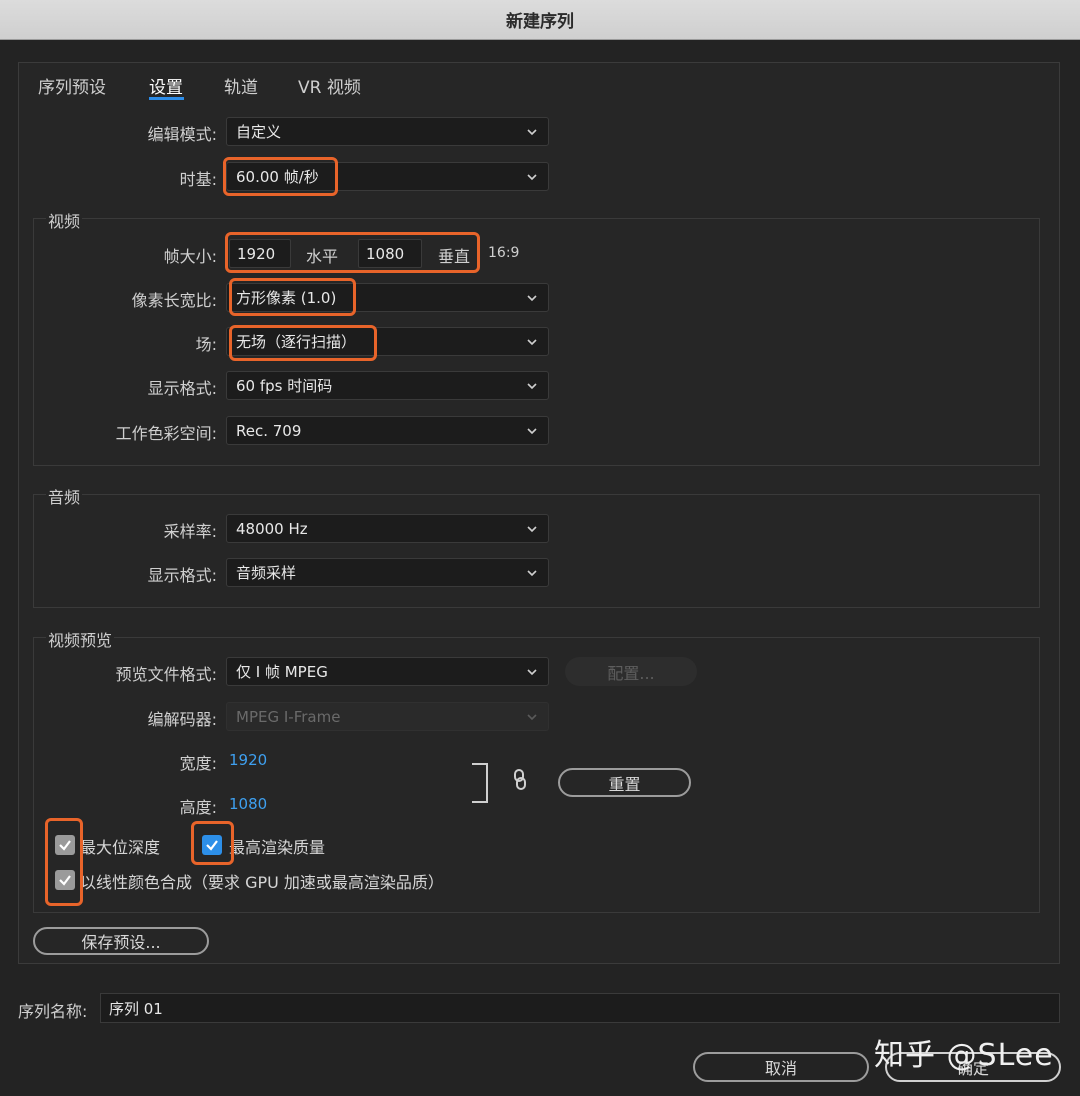  Describe the element at coordinates (480, 783) in the screenshot. I see `link-bracket-icon` at that location.